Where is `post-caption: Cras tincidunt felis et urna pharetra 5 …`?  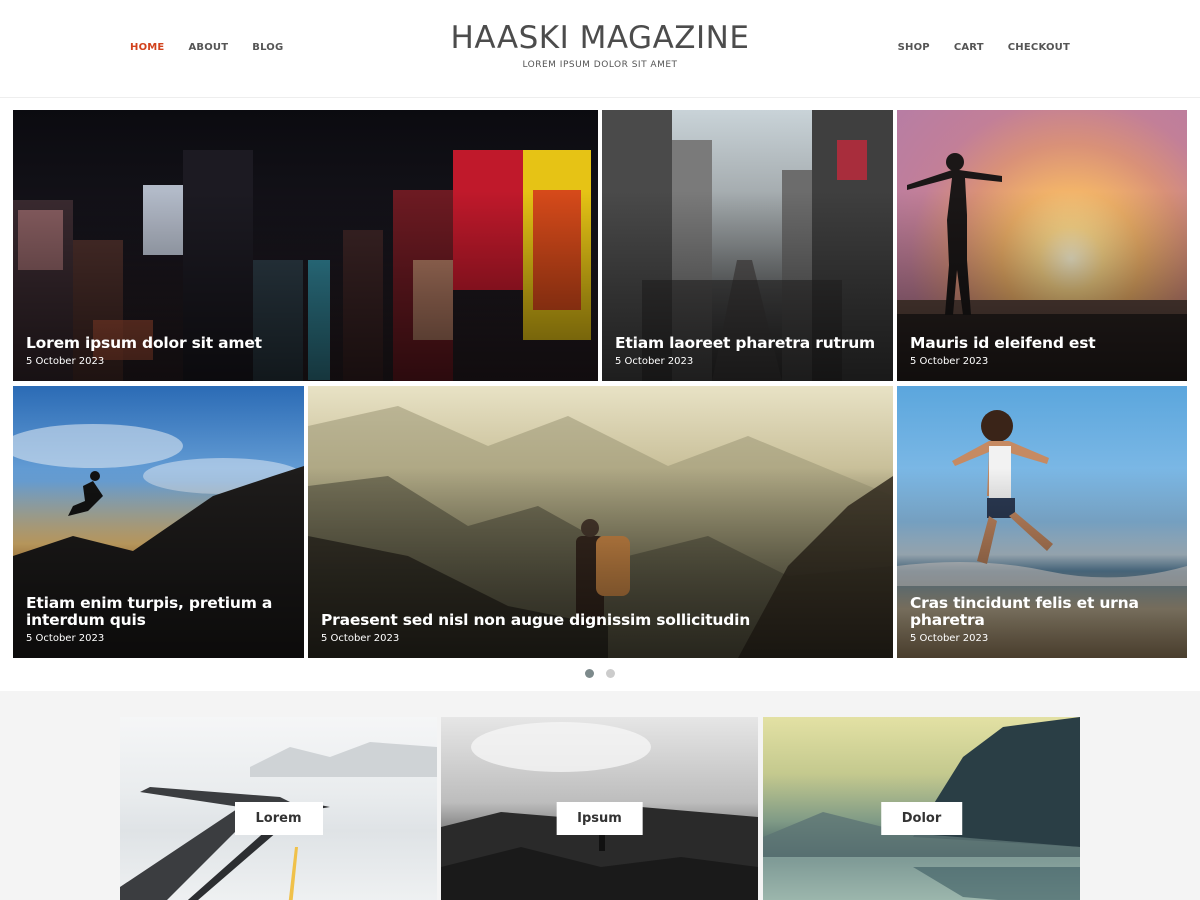
post-caption: Cras tincidunt felis et urna pharetra 5 … is located at coordinates (1042, 620).